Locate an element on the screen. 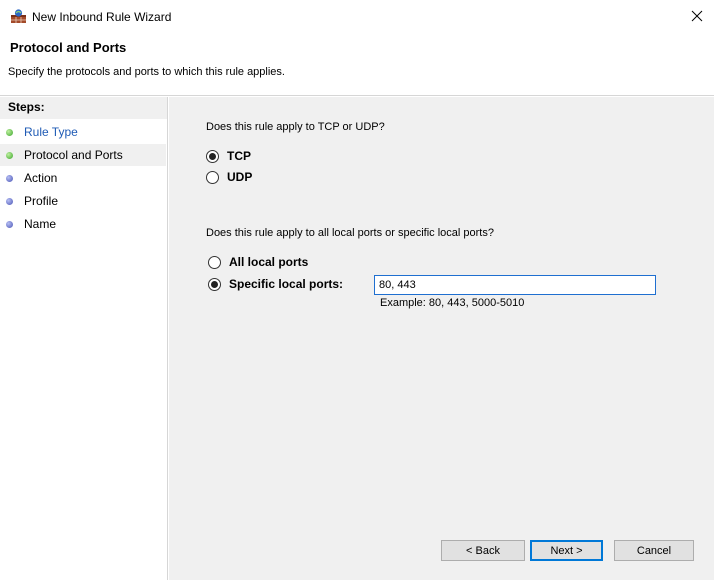 The image size is (714, 580). protocol-question: Does this rule apply to TCP or UDP? is located at coordinates (295, 127).